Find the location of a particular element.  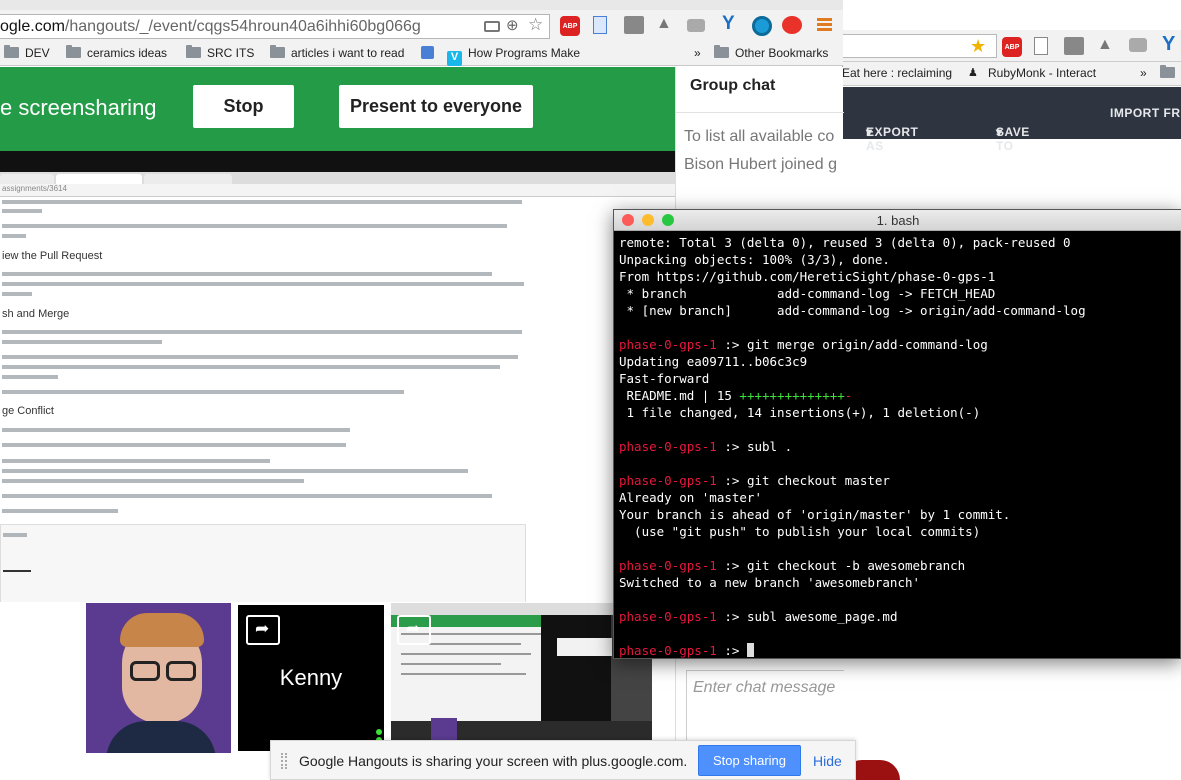

rubymonk-icon: ♟ is located at coordinates (973, 73).